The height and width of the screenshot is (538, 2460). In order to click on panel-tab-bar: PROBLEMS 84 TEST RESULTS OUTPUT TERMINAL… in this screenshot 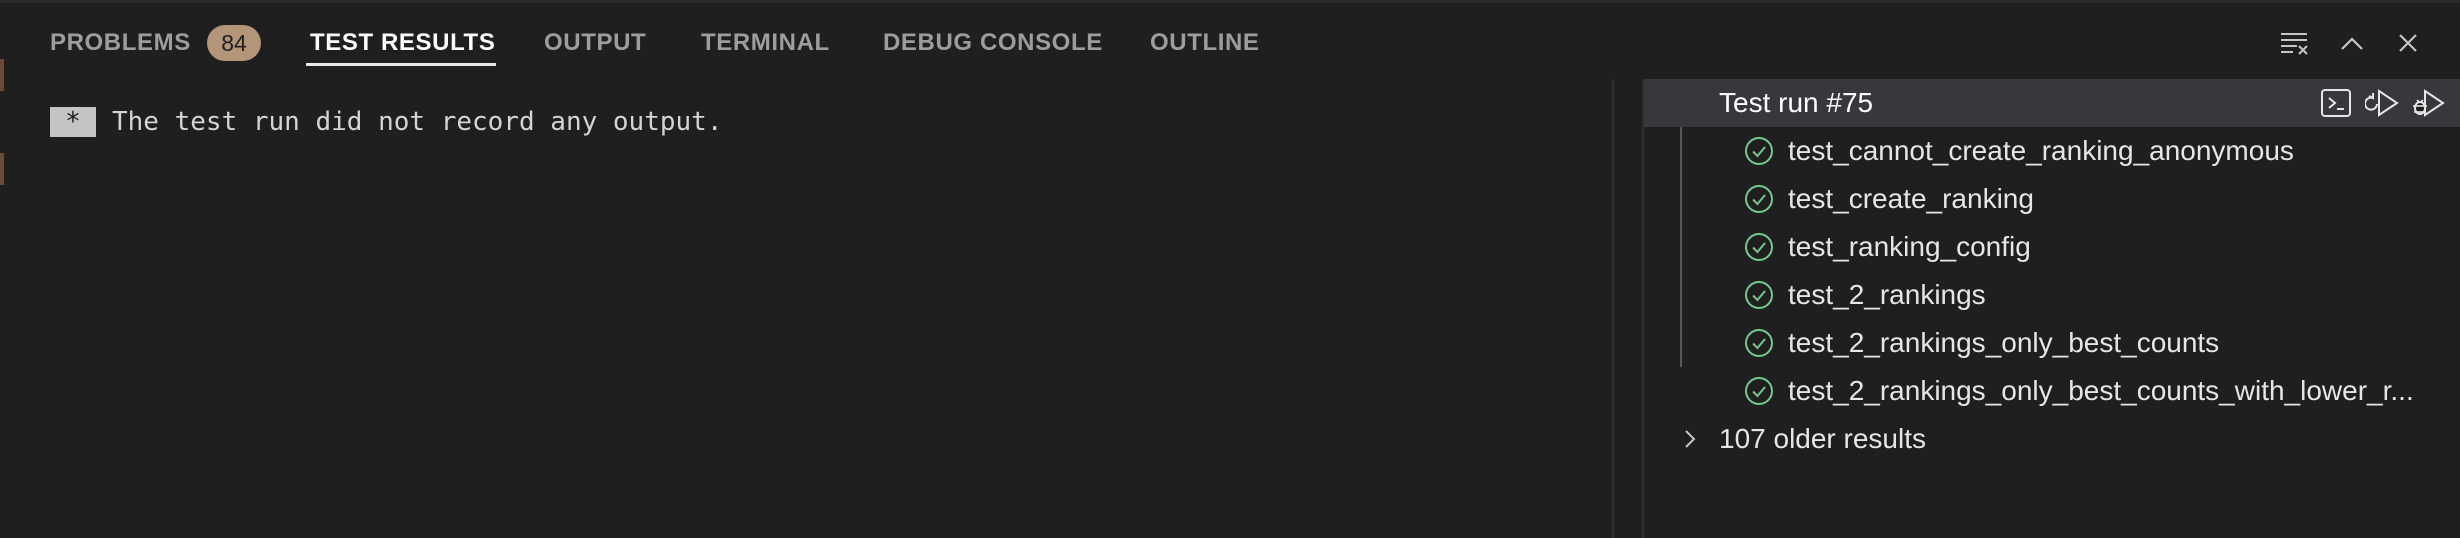, I will do `click(1230, 39)`.